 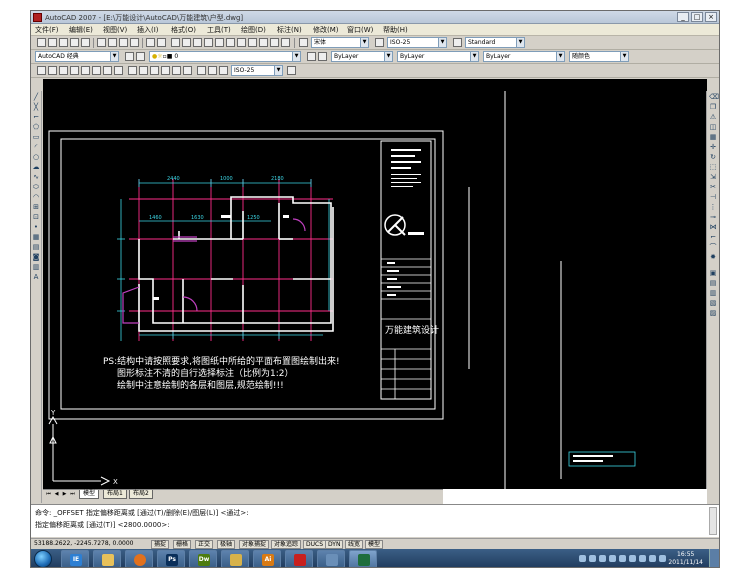 I want to click on clock: 16:55 2011/11/14, so click(x=685, y=559).